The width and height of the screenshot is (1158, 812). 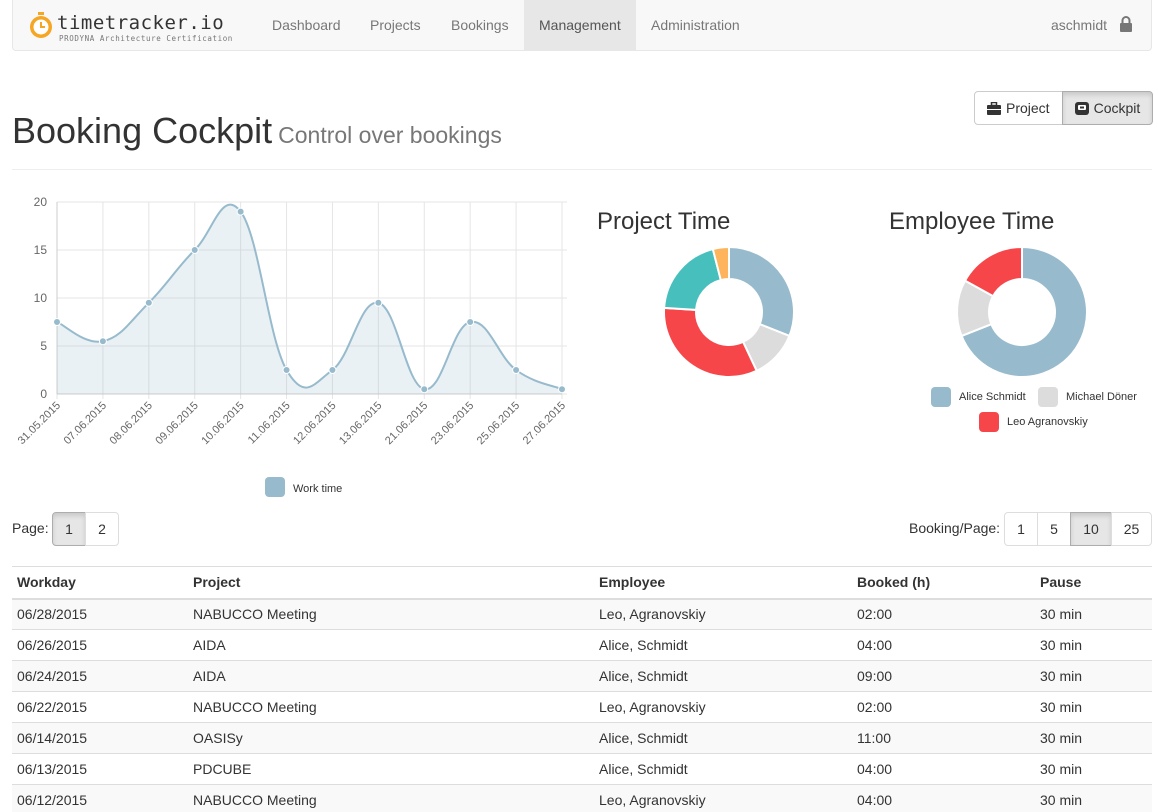 I want to click on column-header-pause: Pause, so click(x=1093, y=583).